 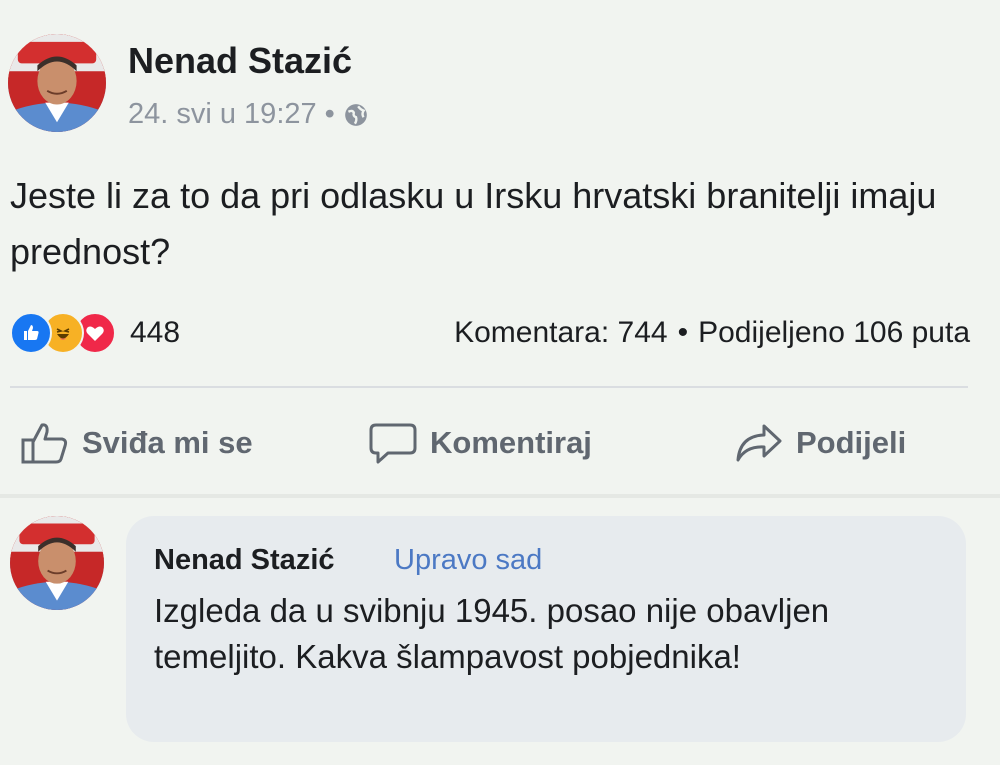 I want to click on reaction-icons: 448, so click(x=95, y=333).